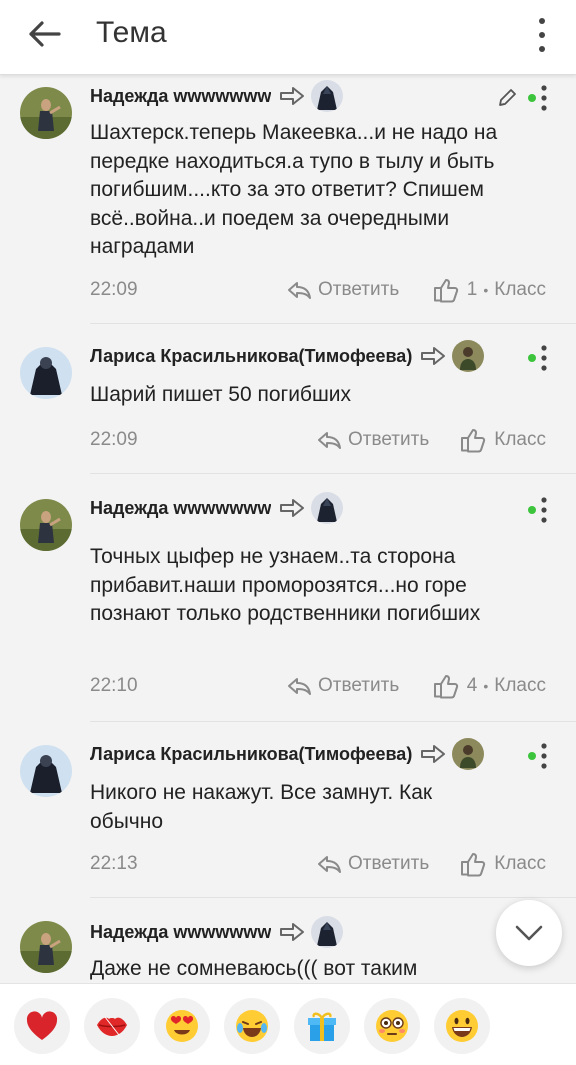 The width and height of the screenshot is (576, 1065). I want to click on timestamp: 22:13, so click(114, 863).